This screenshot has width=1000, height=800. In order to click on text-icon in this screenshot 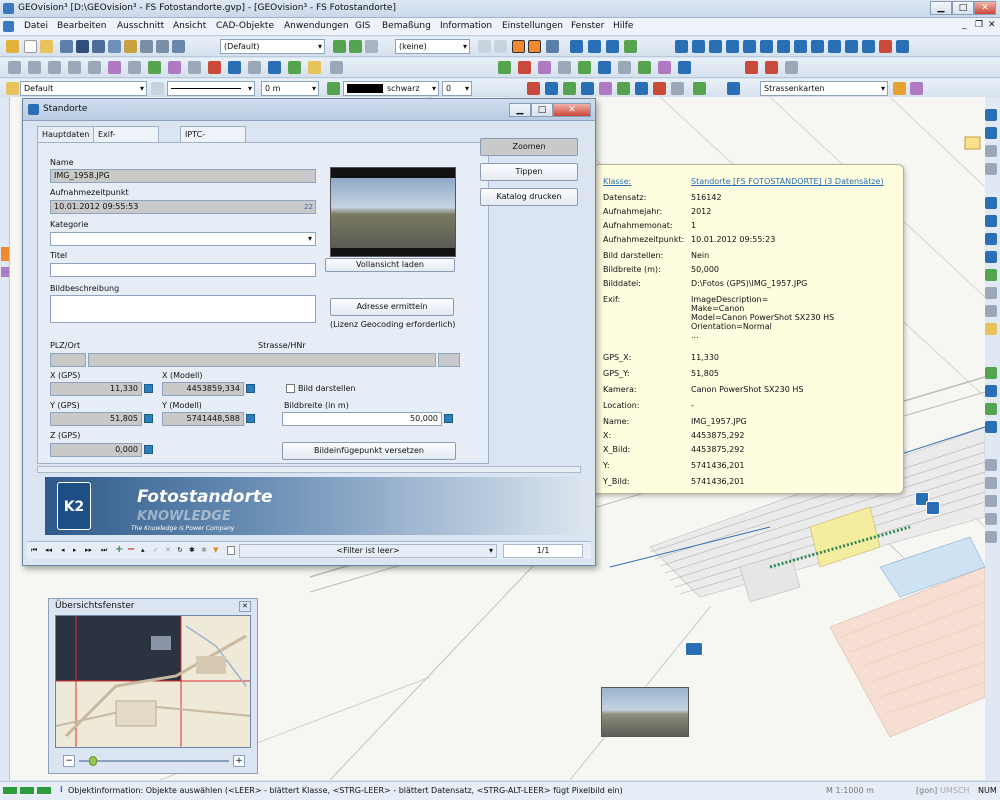, I will do `click(254, 67)`.